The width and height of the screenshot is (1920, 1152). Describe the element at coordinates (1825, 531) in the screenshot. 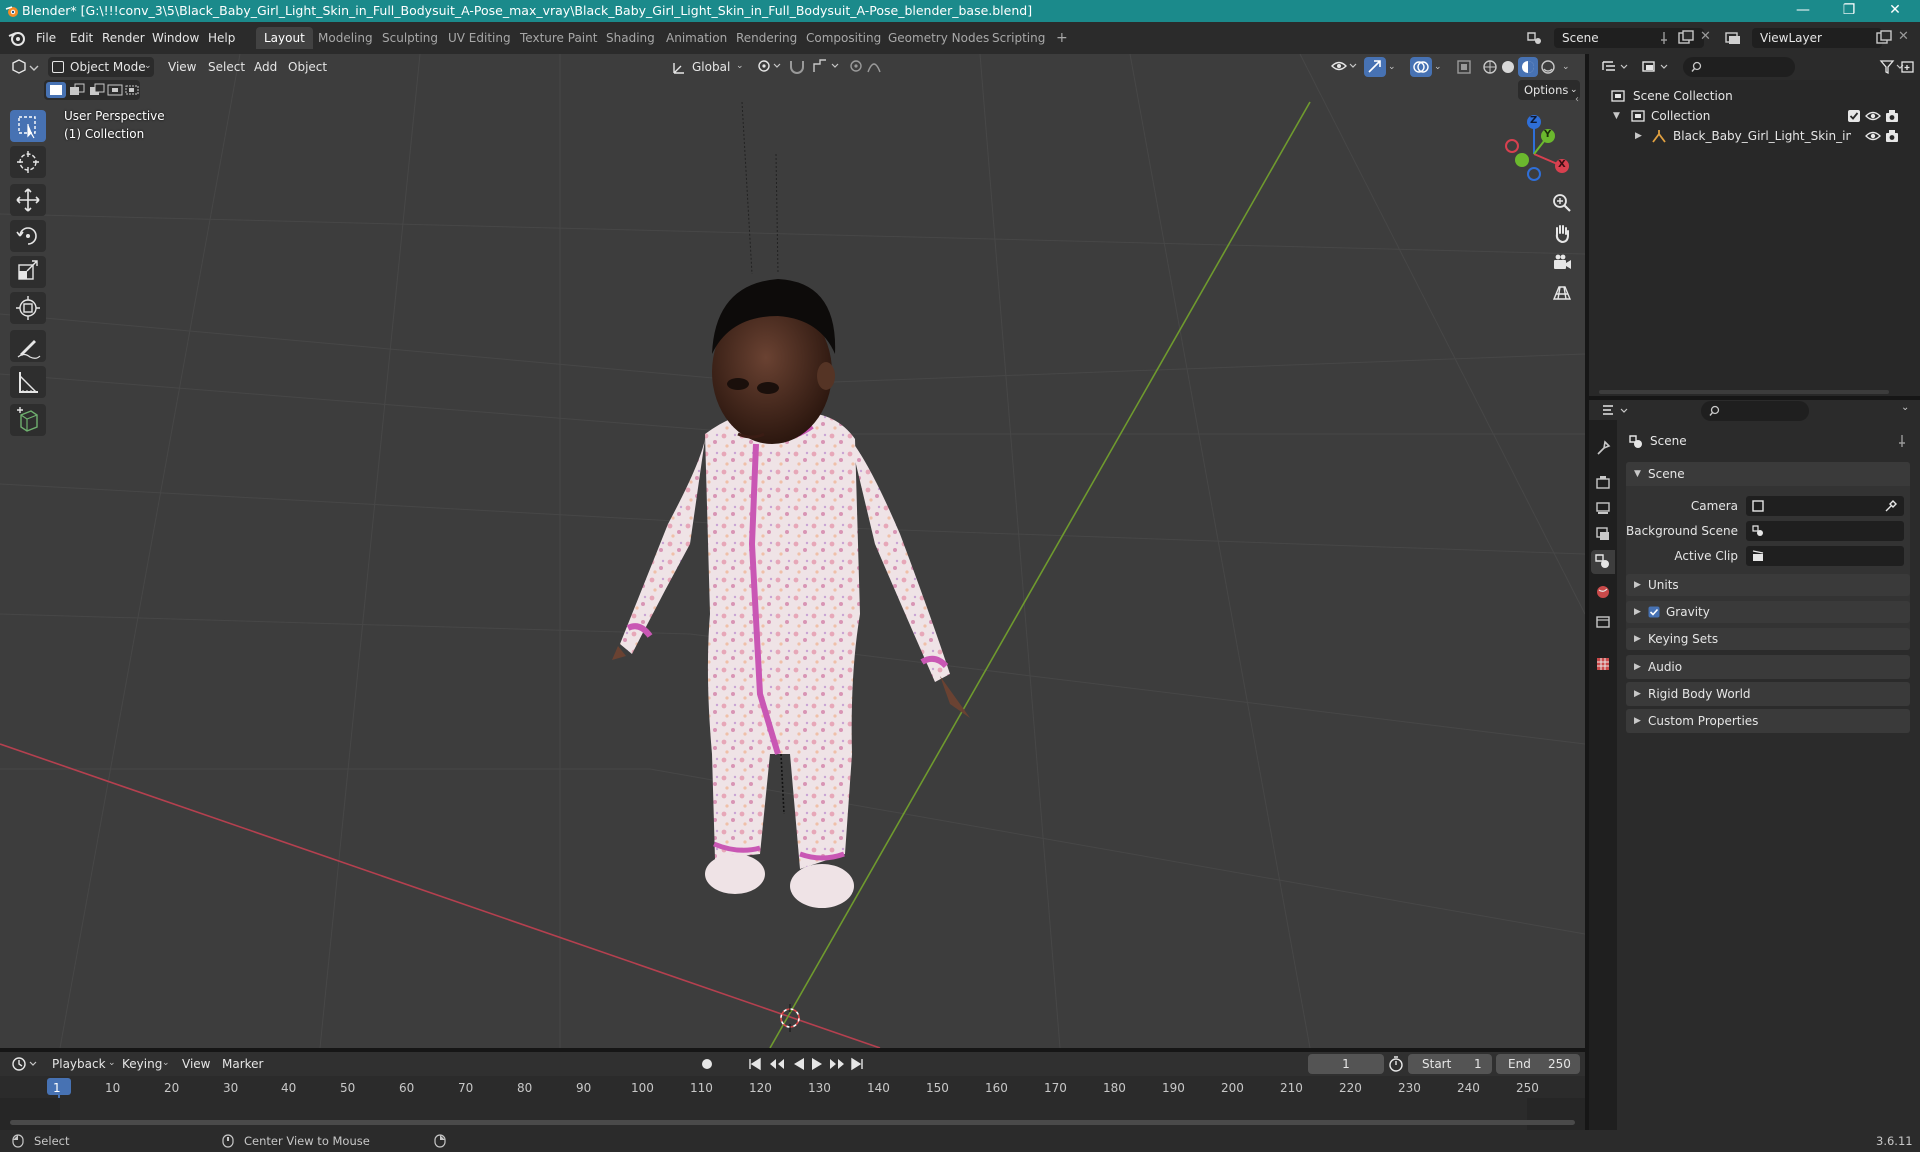

I see `background-scene-field` at that location.